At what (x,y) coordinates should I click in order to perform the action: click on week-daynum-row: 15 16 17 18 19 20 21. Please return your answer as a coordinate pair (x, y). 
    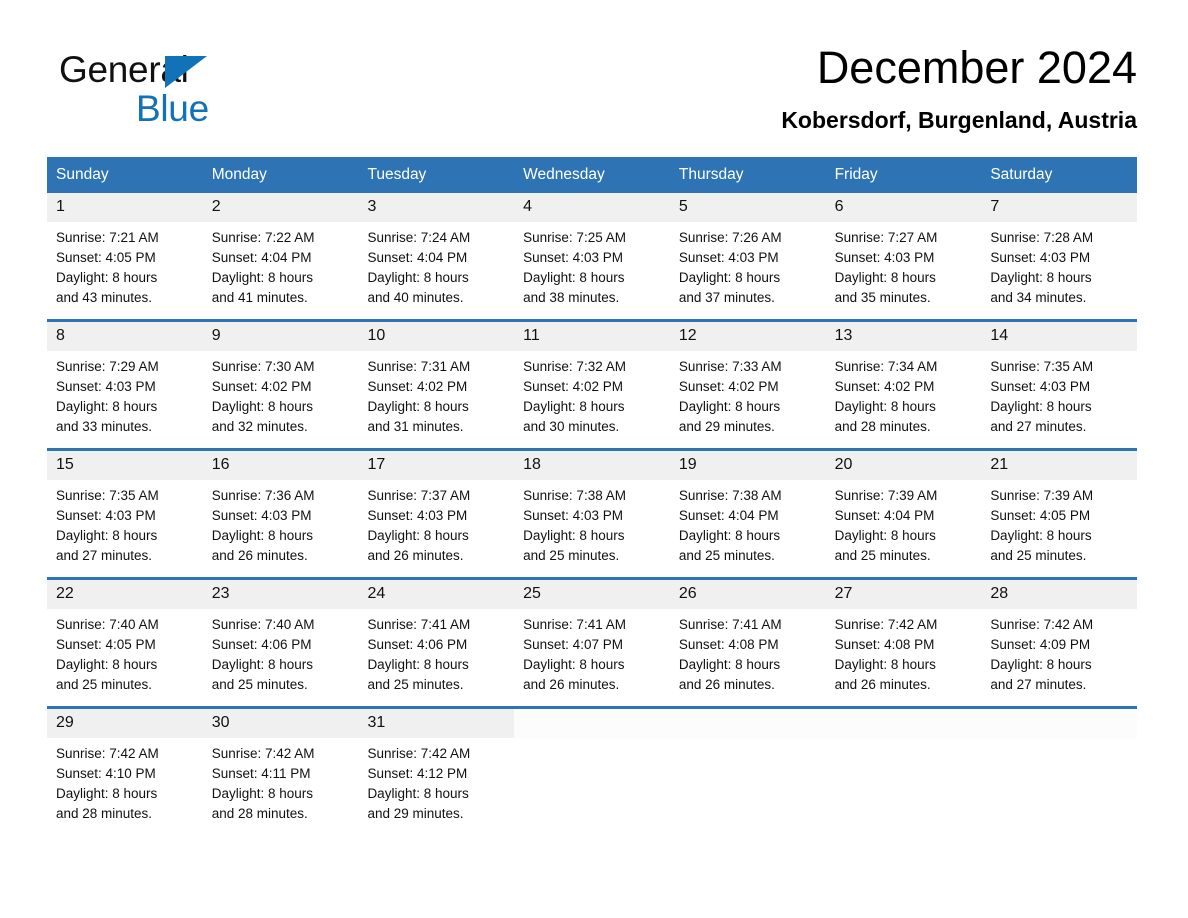
    Looking at the image, I should click on (592, 465).